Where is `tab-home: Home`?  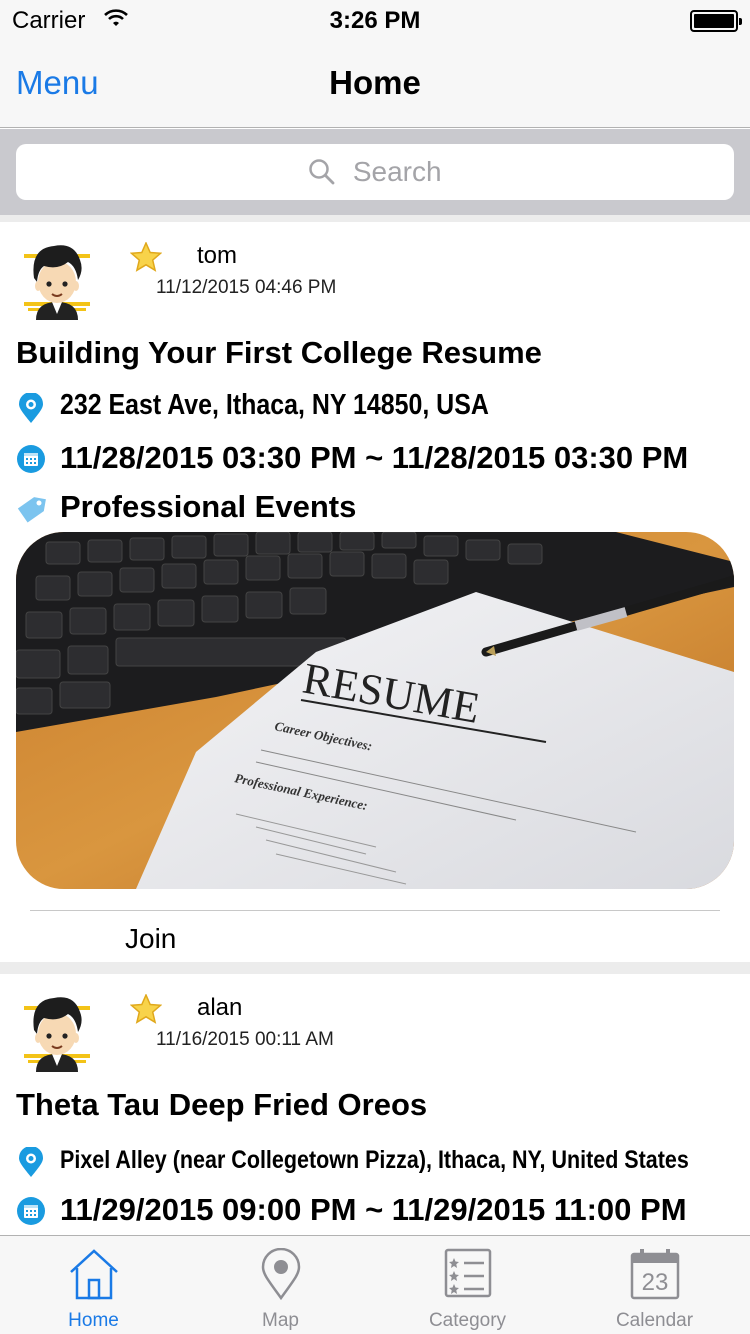 tab-home: Home is located at coordinates (93, 1285).